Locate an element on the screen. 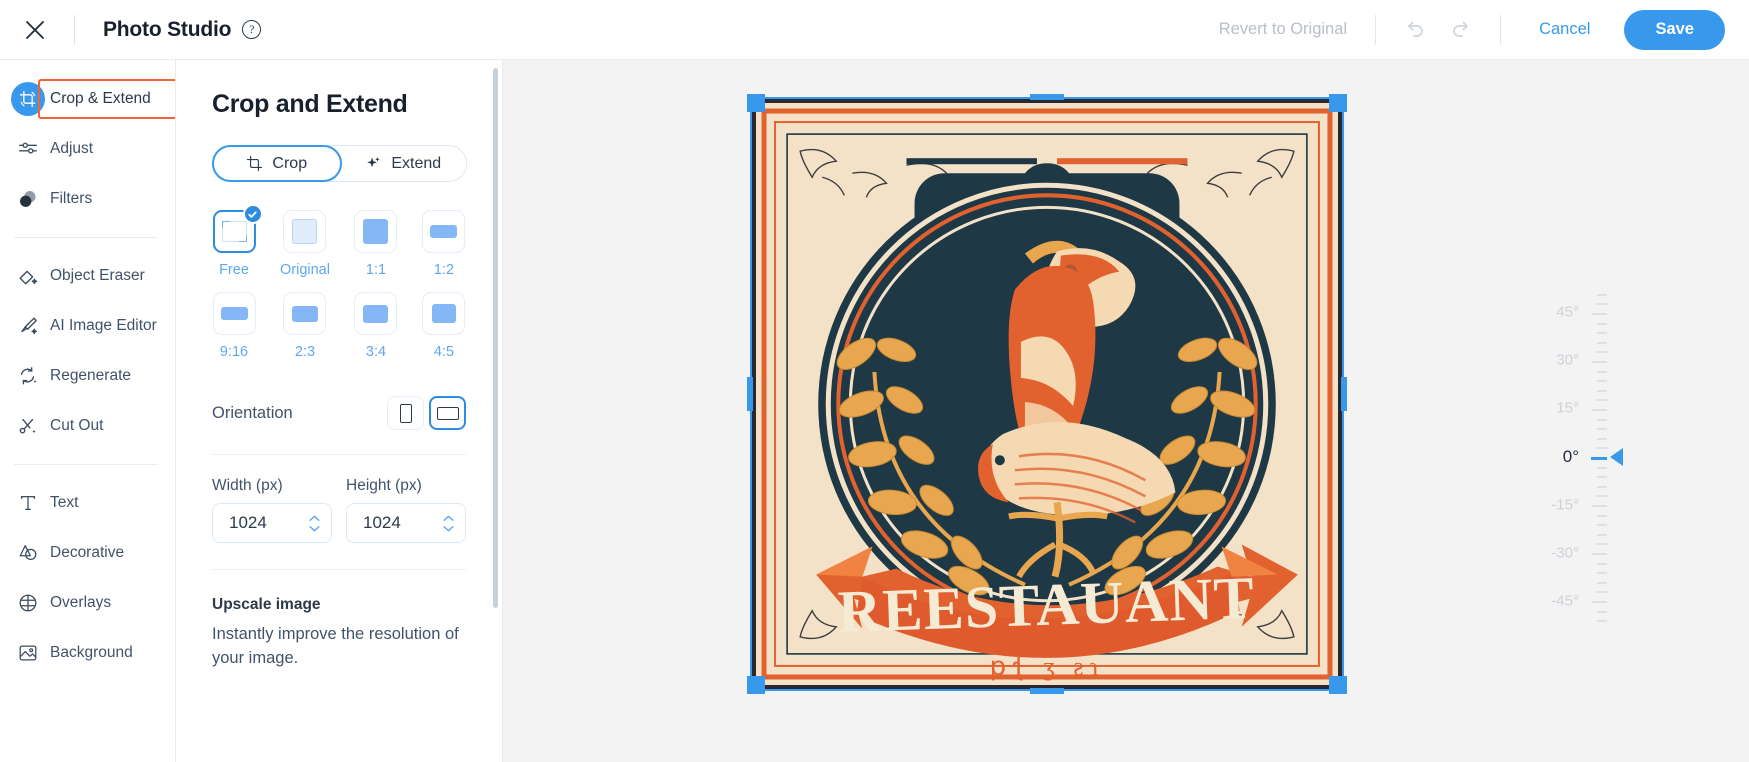 The image size is (1749, 762). rotation-cursor-icon is located at coordinates (1616, 457).